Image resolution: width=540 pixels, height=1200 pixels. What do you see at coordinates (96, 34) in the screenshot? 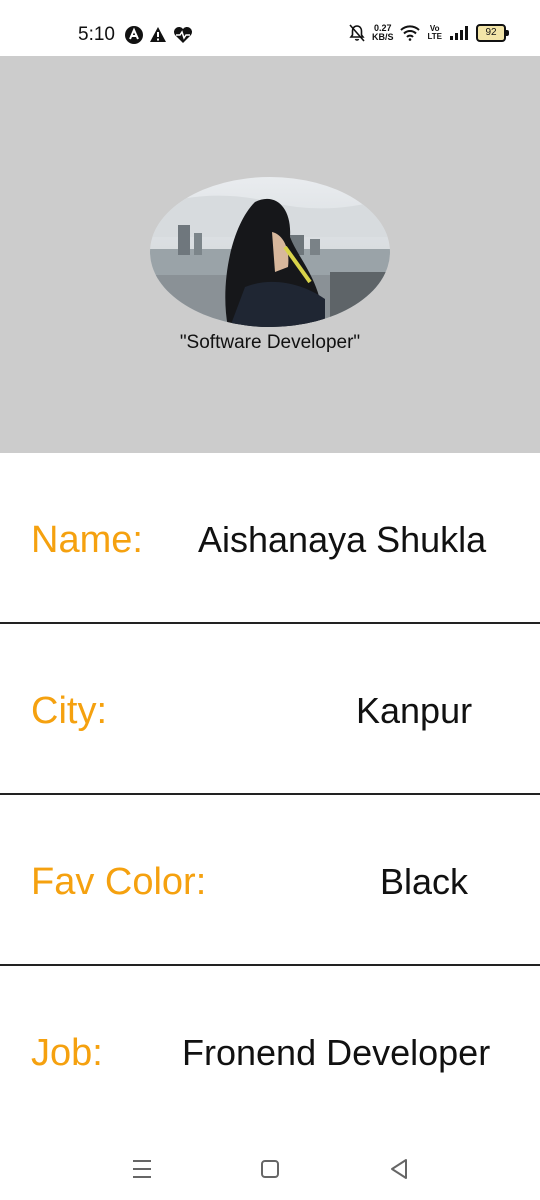
I see `status-time: 5:10` at bounding box center [96, 34].